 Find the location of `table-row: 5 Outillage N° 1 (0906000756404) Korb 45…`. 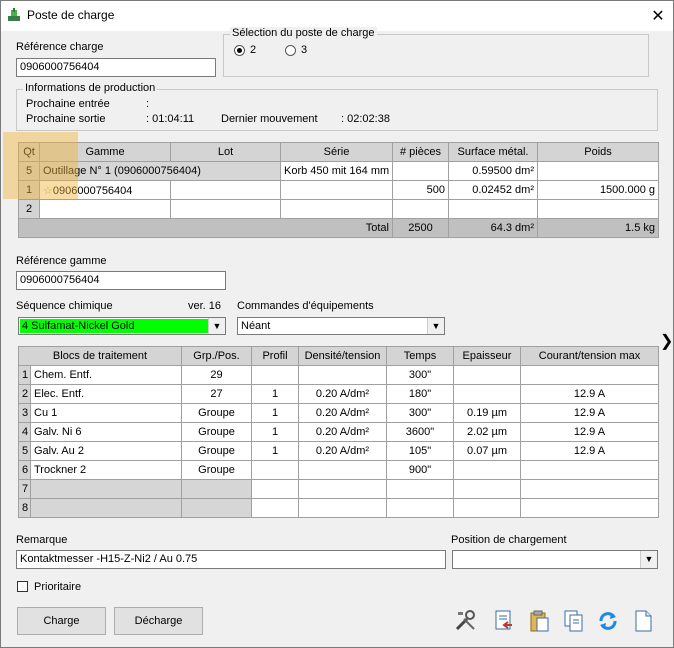

table-row: 5 Outillage N° 1 (0906000756404) Korb 45… is located at coordinates (338, 171).